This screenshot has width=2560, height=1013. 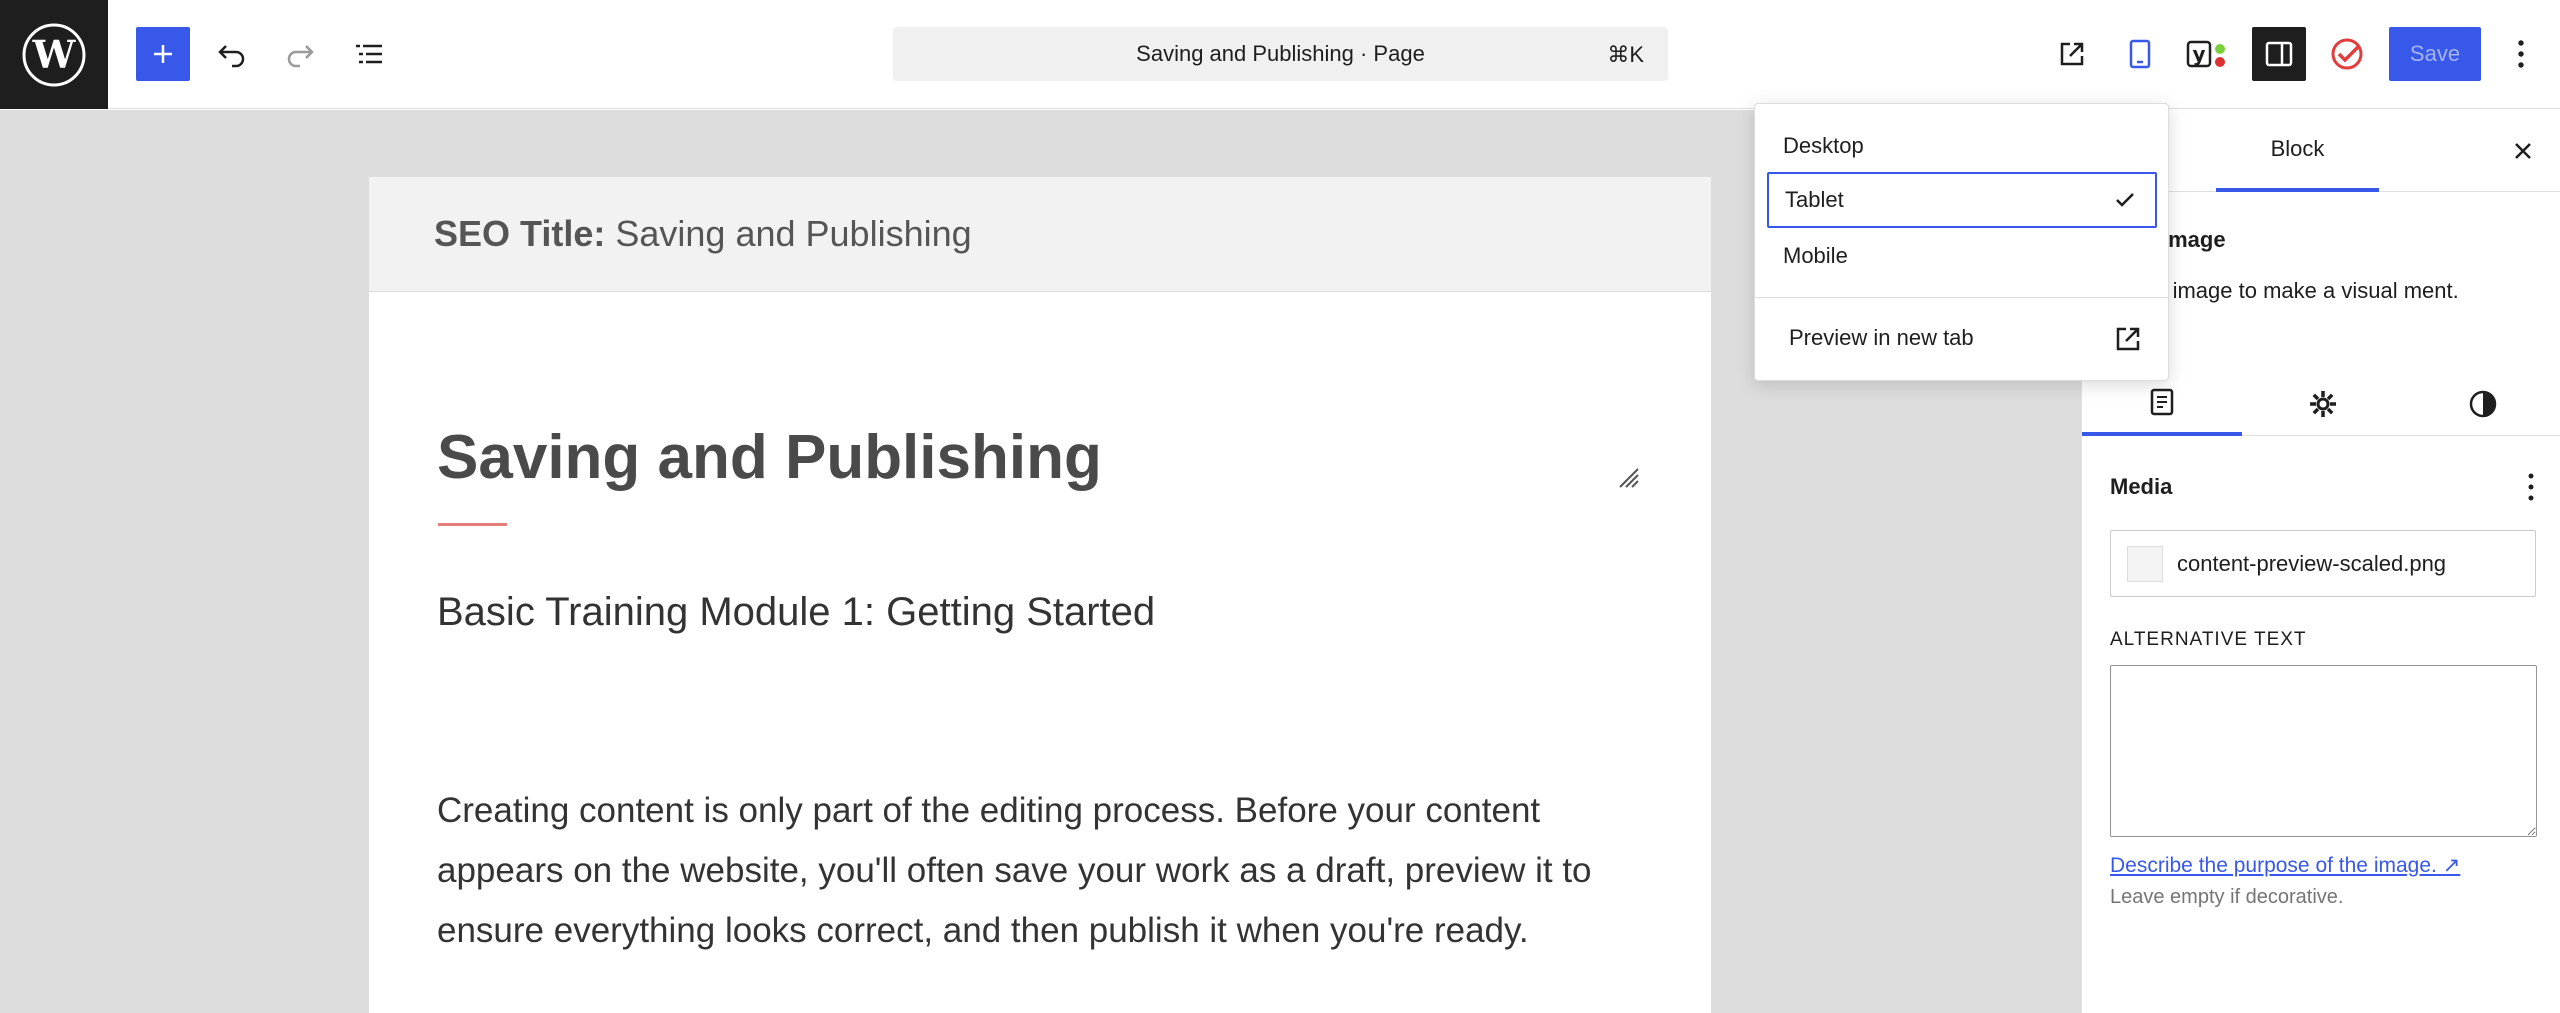 I want to click on command-palette-button: Saving and Publishing · Page ⌘K, so click(x=1280, y=54).